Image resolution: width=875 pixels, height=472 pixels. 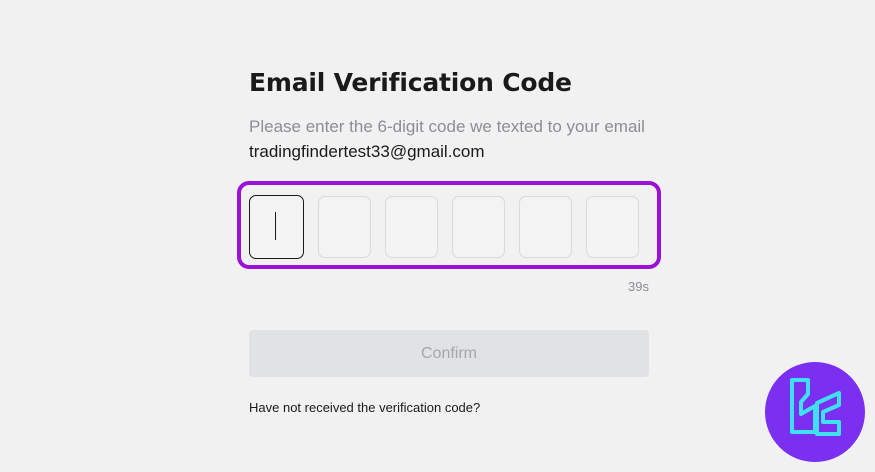 What do you see at coordinates (367, 151) in the screenshot?
I see `email-address: tradingfindertest33@gmail.com` at bounding box center [367, 151].